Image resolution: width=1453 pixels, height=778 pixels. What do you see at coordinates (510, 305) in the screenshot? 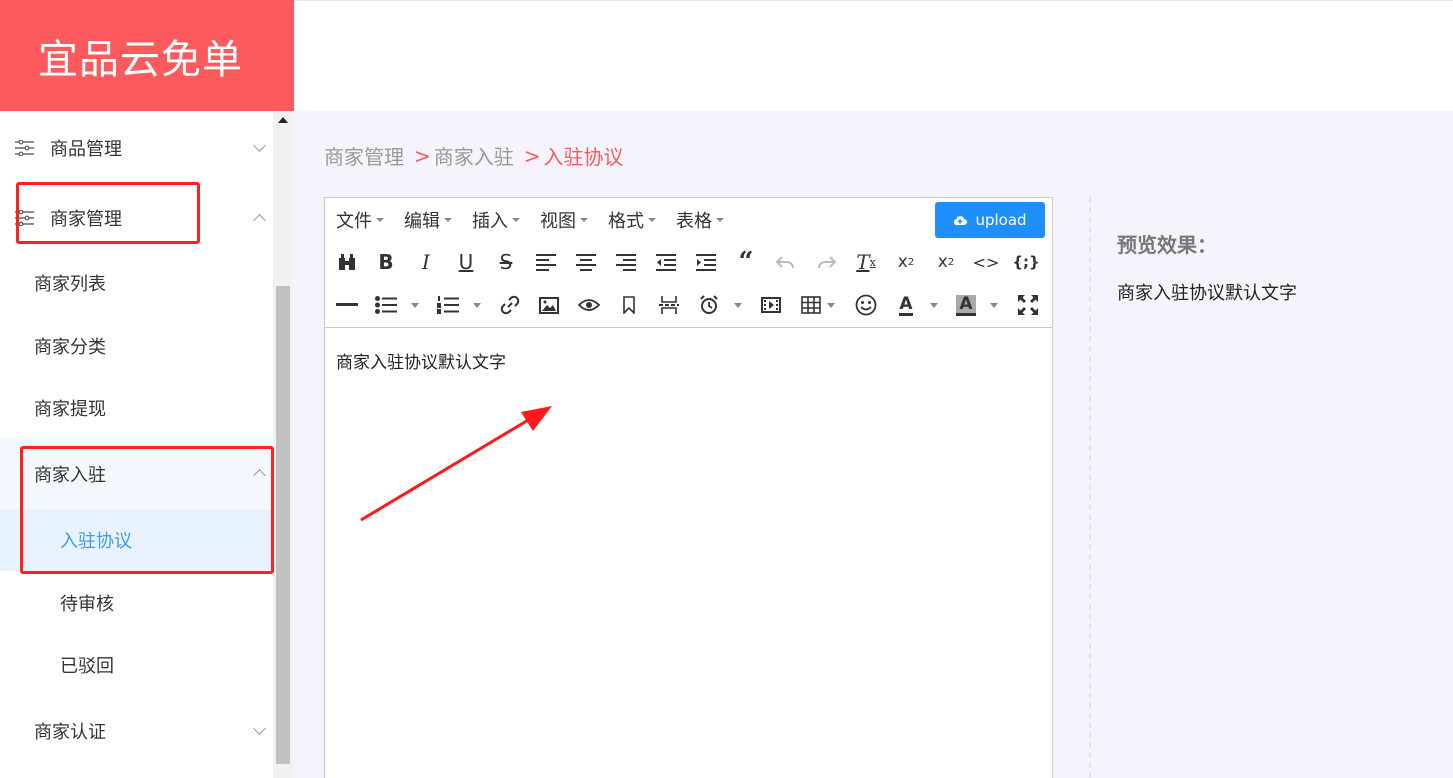
I see `link-icon` at bounding box center [510, 305].